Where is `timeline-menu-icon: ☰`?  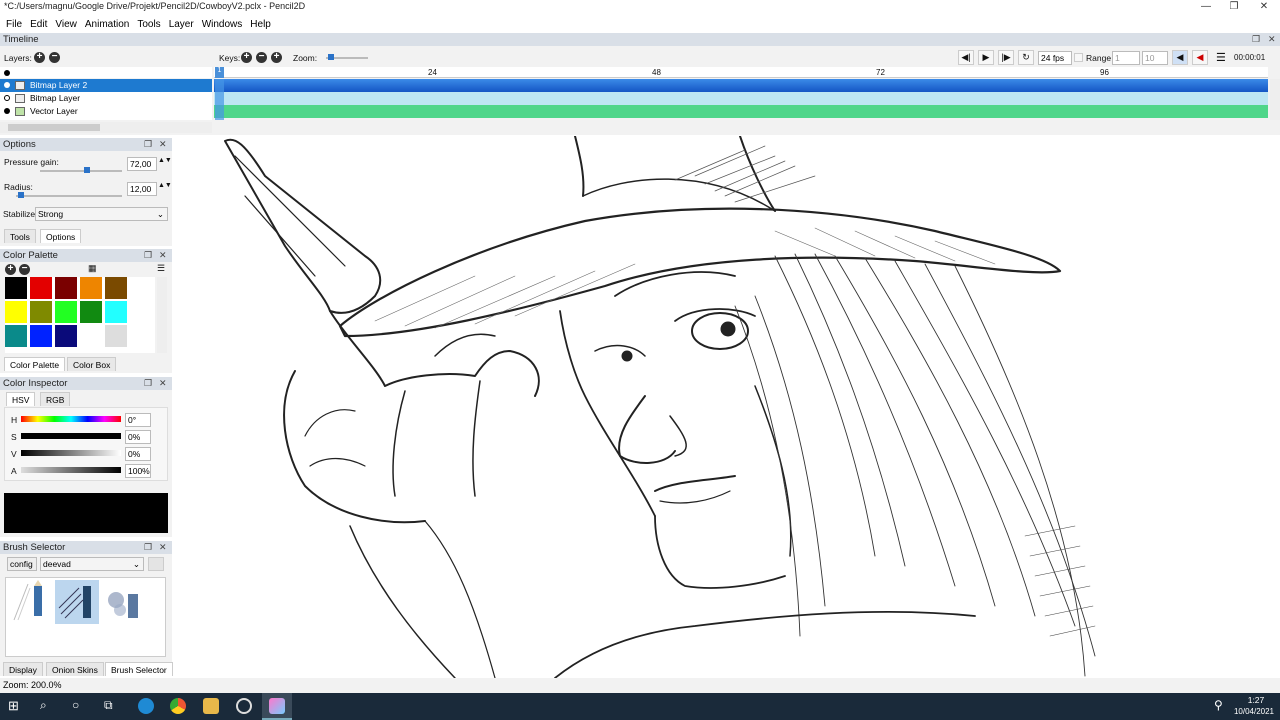
timeline-menu-icon: ☰ is located at coordinates (1221, 57).